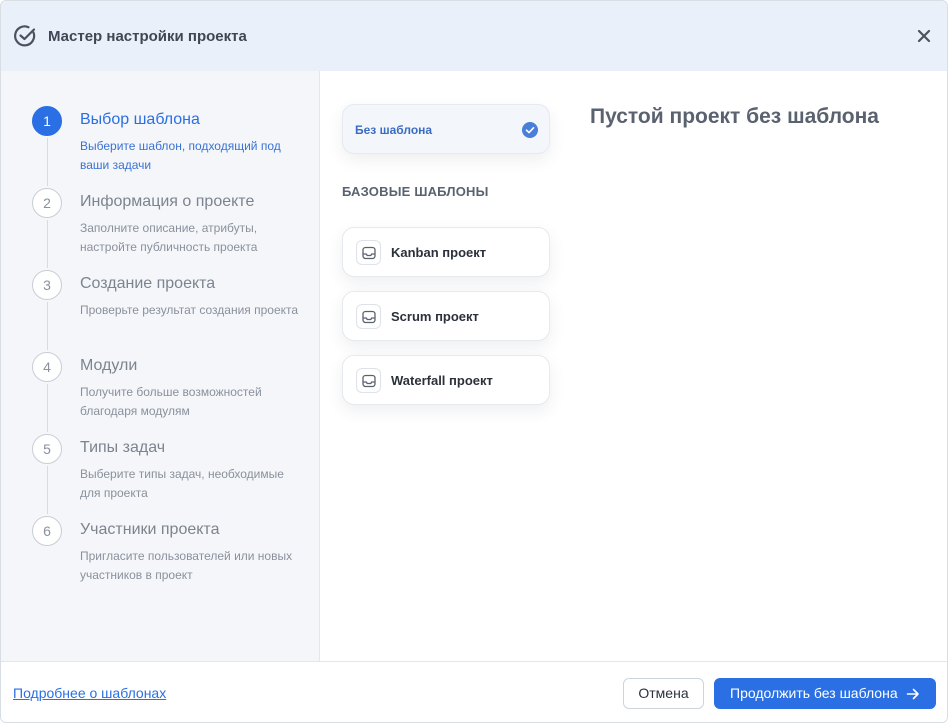 Image resolution: width=948 pixels, height=723 pixels. What do you see at coordinates (734, 116) in the screenshot?
I see `template-preview-title: Пустой проект без шаблона` at bounding box center [734, 116].